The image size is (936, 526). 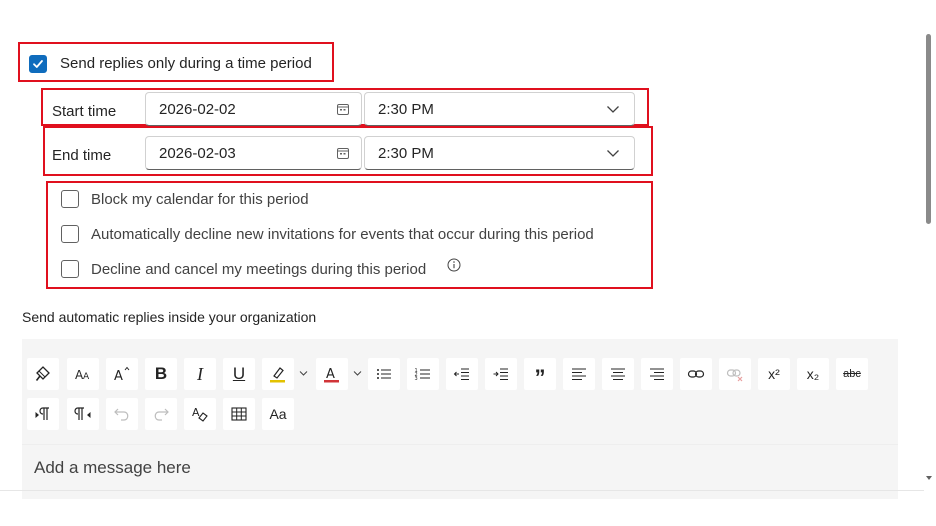 I want to click on bold-icon: B, so click(x=161, y=373).